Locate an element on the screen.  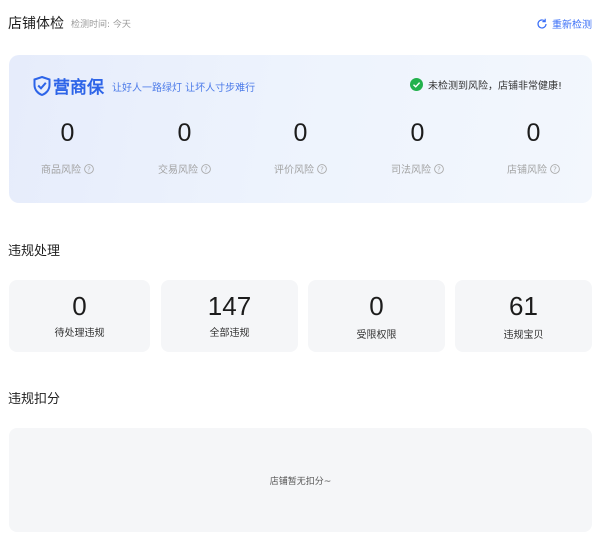
refresh-icon is located at coordinates (542, 23).